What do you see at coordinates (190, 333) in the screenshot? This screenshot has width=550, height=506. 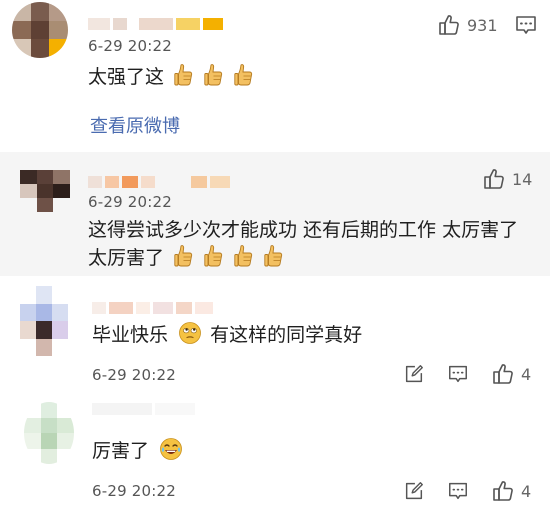 I see `eye-roll-emoji` at bounding box center [190, 333].